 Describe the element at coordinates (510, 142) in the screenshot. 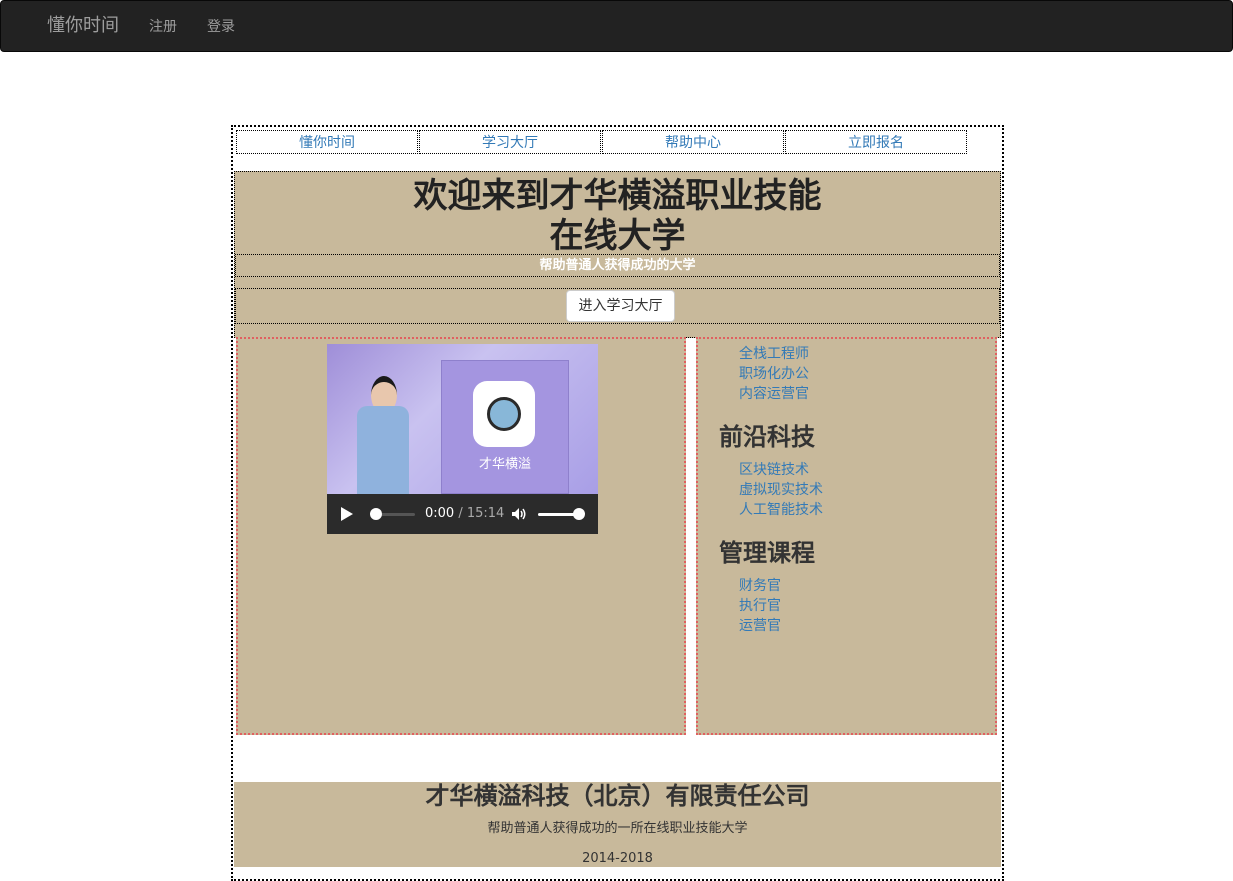

I see `tab-learning-hall: 学习大厅` at that location.